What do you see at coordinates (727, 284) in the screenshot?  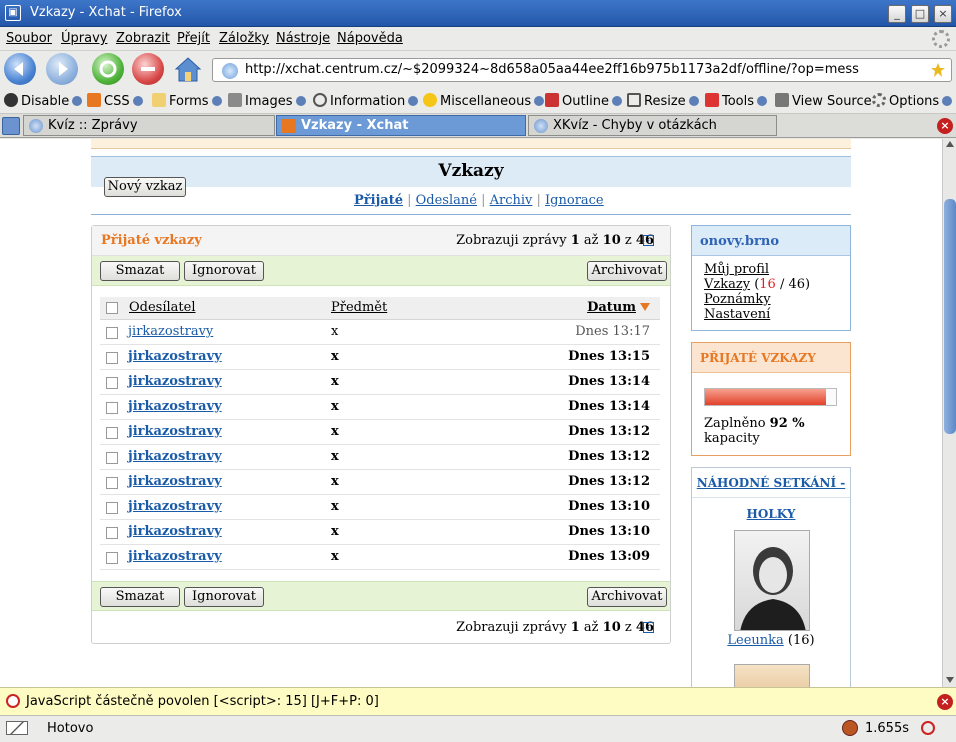 I see `messages-link: Vzkazy` at bounding box center [727, 284].